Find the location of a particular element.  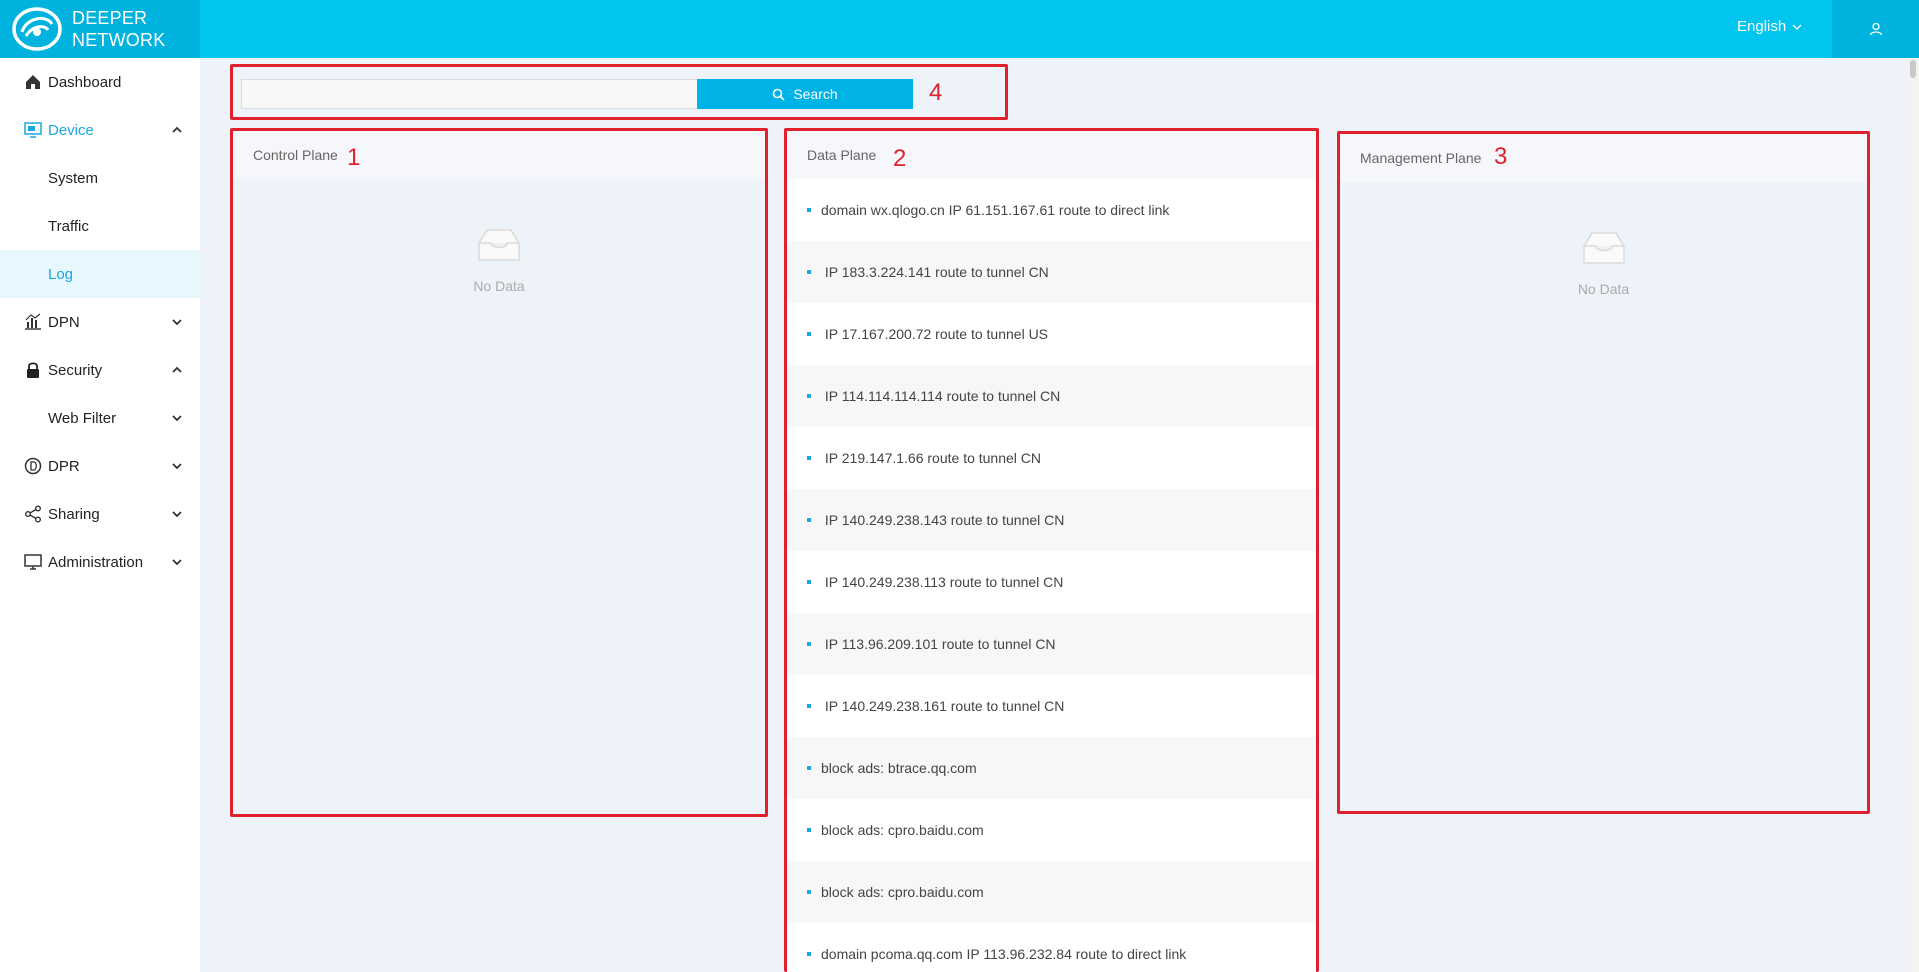

log-entry: IP 113.96.209.101 route to tunnel CN is located at coordinates (1051, 644).